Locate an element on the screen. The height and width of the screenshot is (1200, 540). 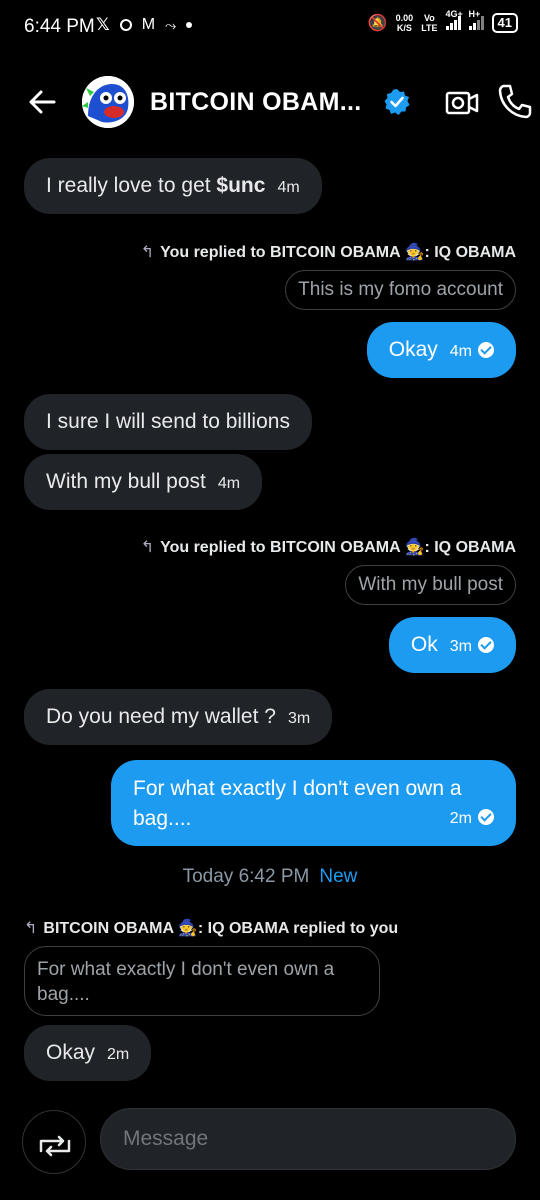
gmail-icon: M is located at coordinates (148, 24).